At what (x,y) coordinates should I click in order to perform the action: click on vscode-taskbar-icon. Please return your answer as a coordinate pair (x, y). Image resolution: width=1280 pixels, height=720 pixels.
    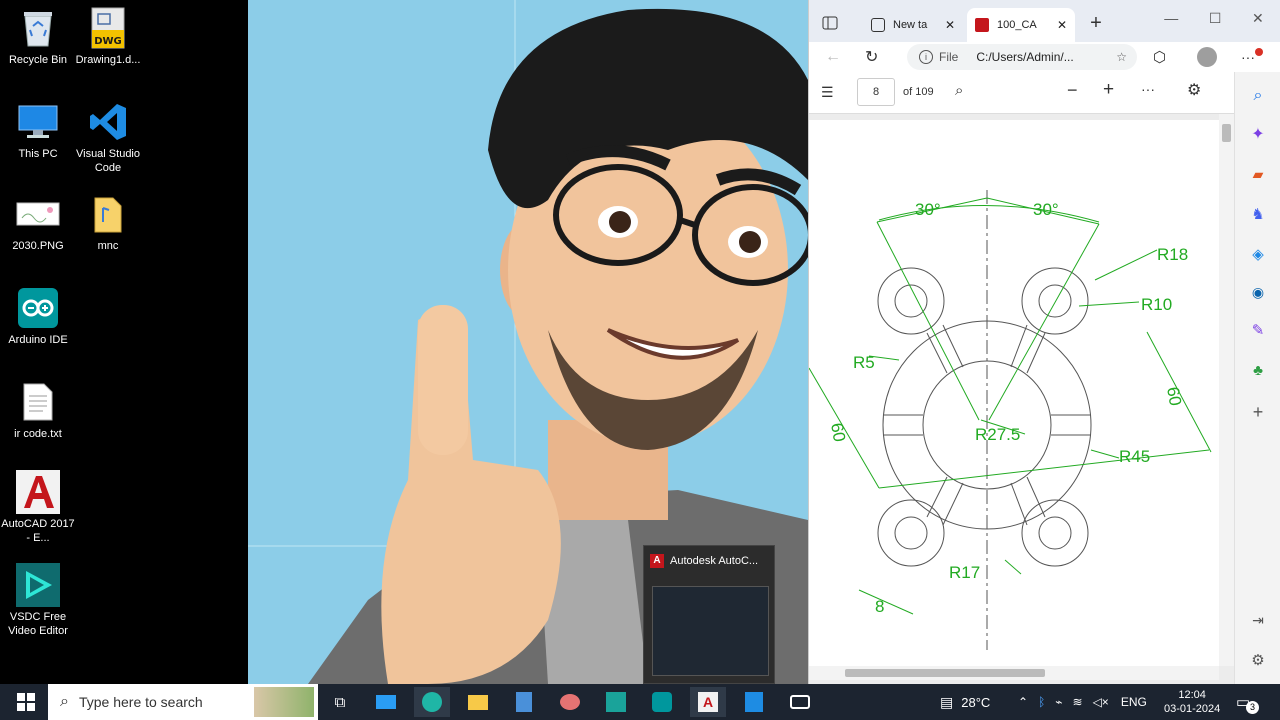
    Looking at the image, I should click on (754, 702).